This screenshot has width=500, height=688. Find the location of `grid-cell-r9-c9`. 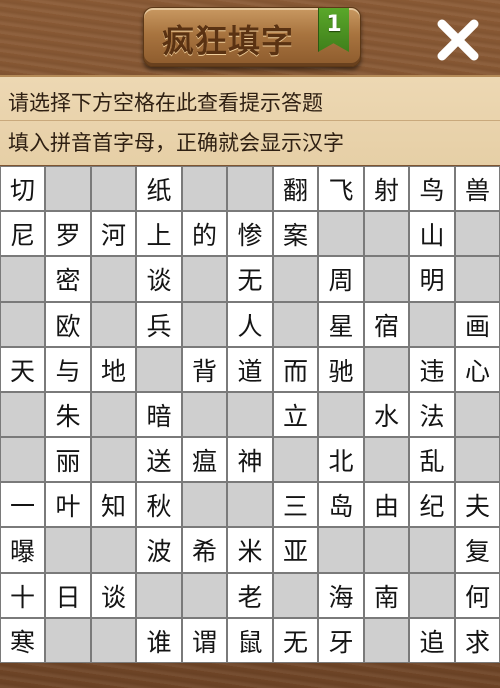

grid-cell-r9-c9 is located at coordinates (432, 595).